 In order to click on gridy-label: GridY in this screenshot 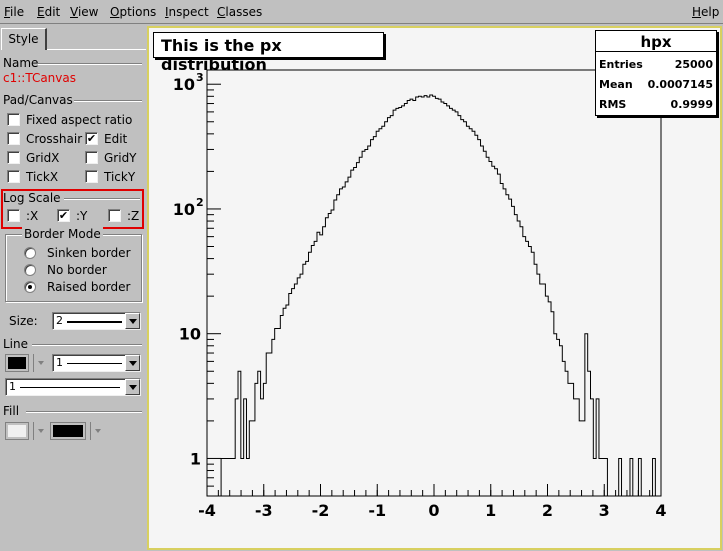, I will do `click(120, 158)`.